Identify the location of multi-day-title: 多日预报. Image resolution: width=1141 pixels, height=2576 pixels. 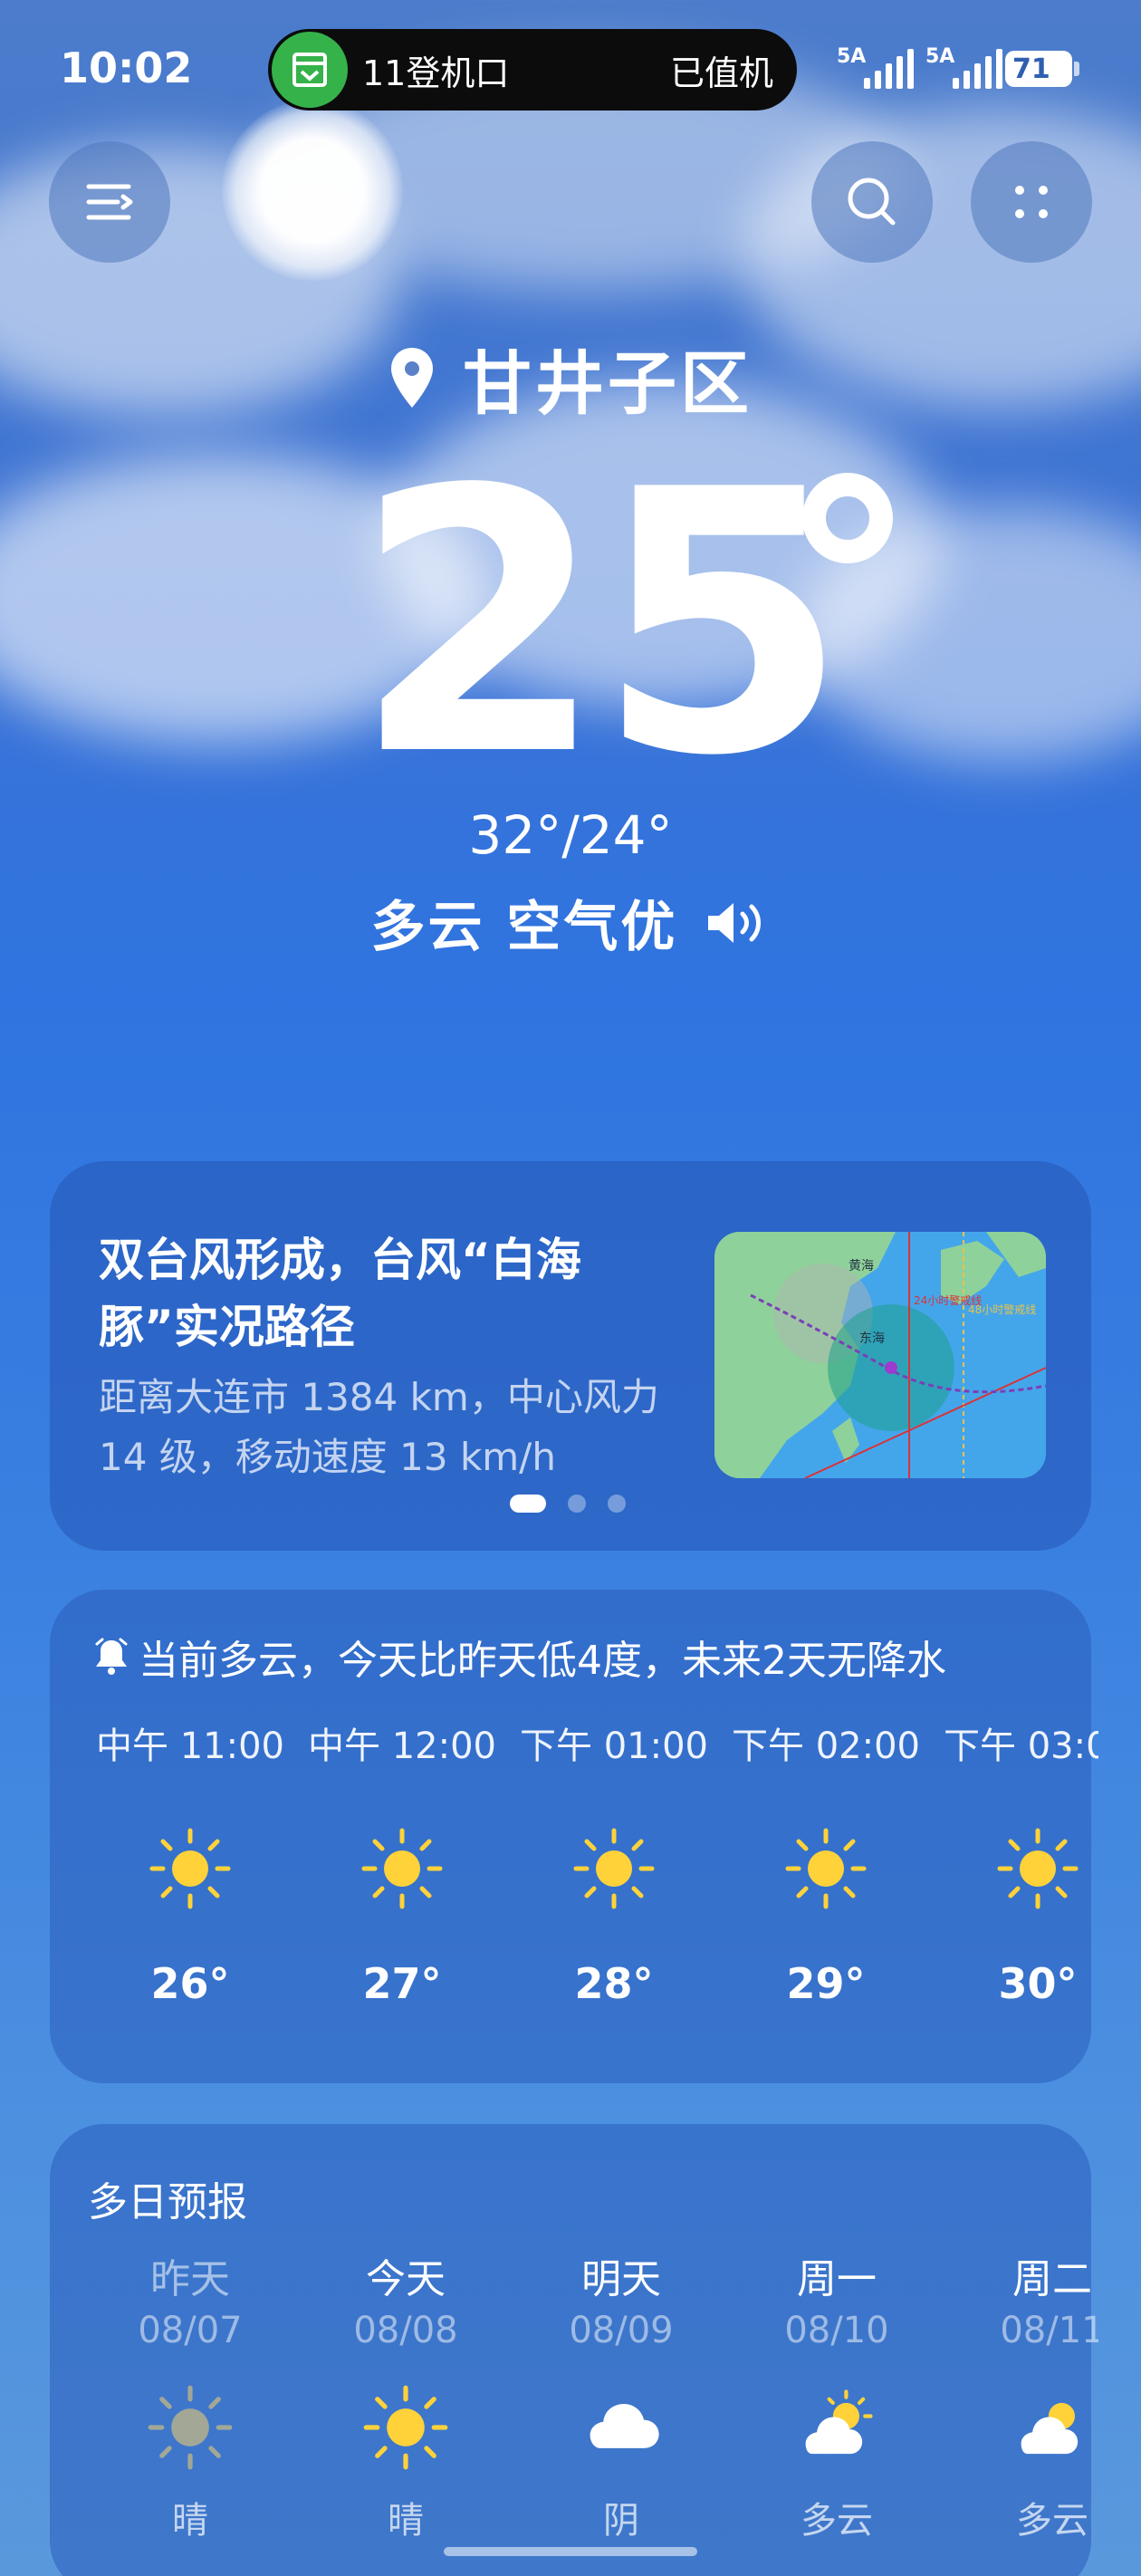
(168, 2202).